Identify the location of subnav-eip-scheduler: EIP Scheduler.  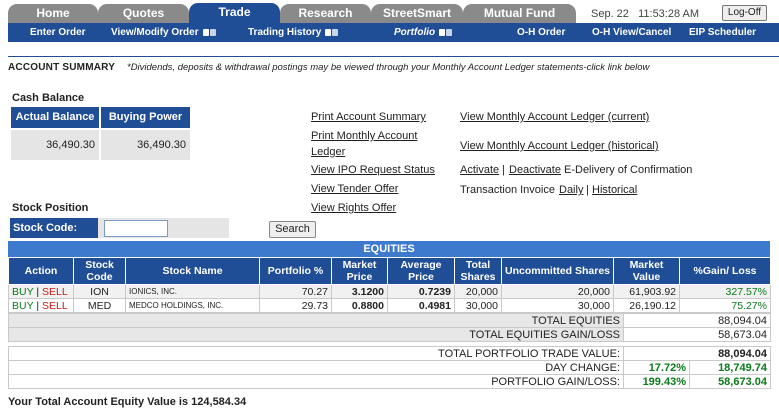
(722, 32).